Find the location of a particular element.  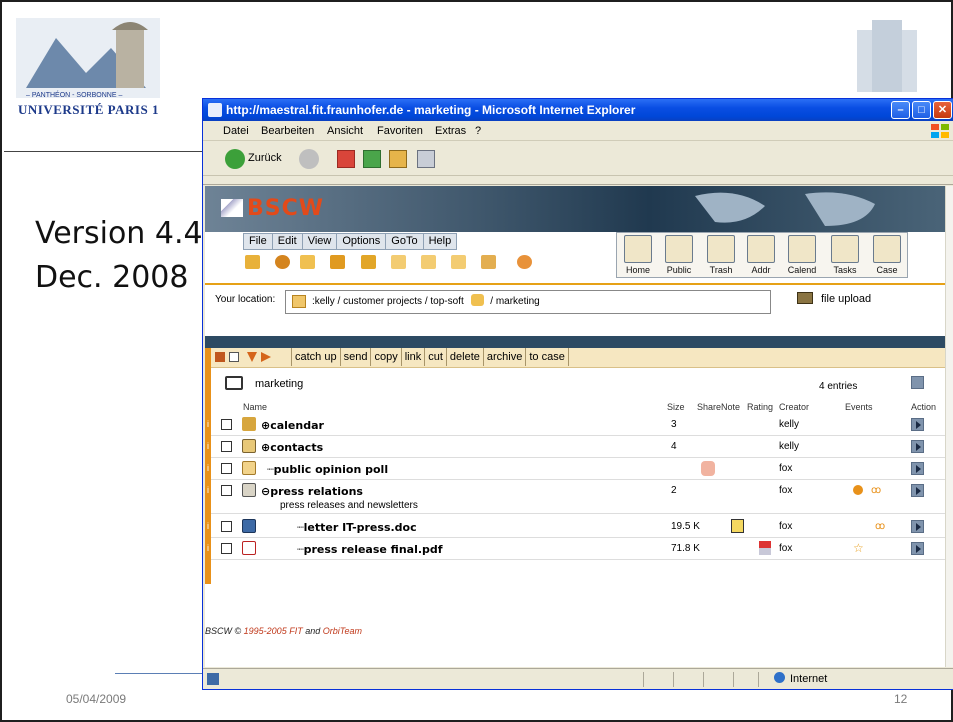

action-delete: delete is located at coordinates (464, 357).